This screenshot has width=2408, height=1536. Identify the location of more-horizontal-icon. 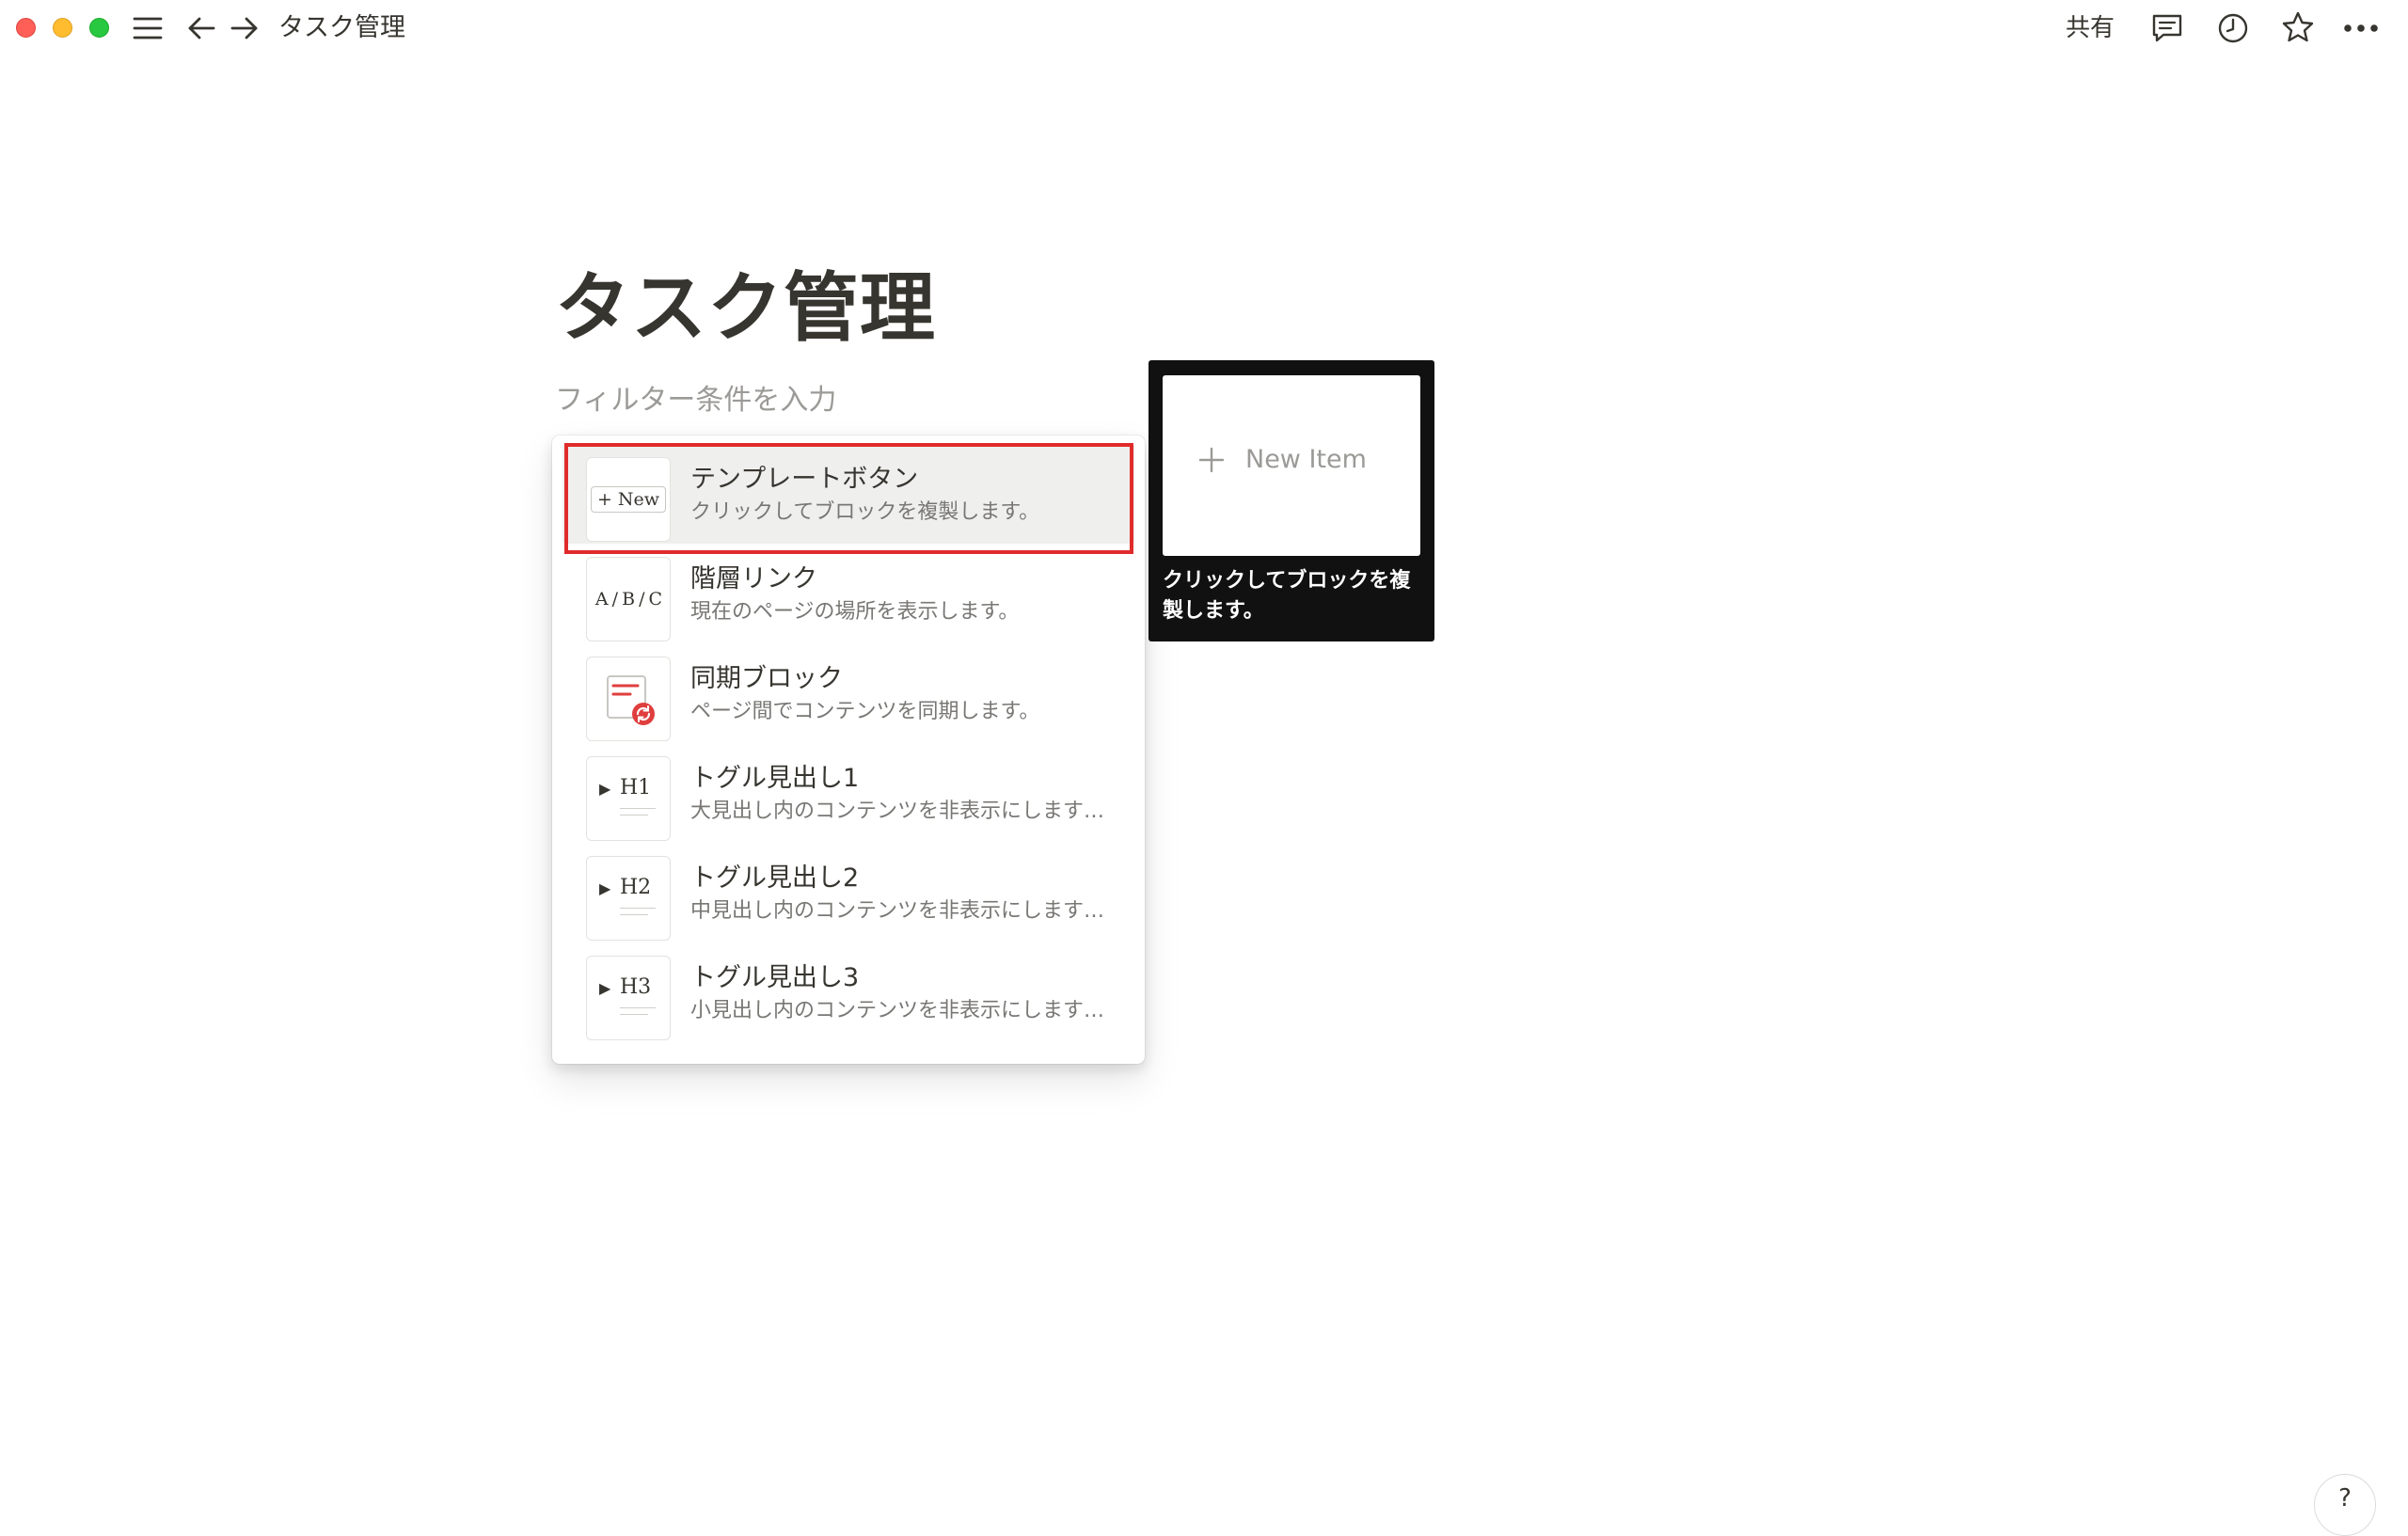
(2361, 28).